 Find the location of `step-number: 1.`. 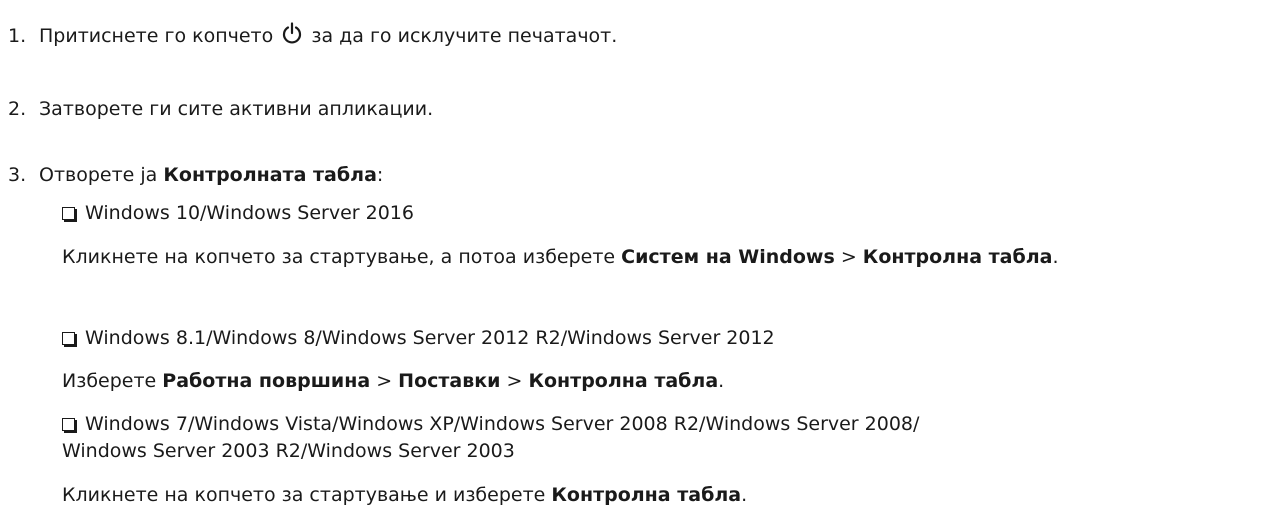

step-number: 1. is located at coordinates (17, 36).